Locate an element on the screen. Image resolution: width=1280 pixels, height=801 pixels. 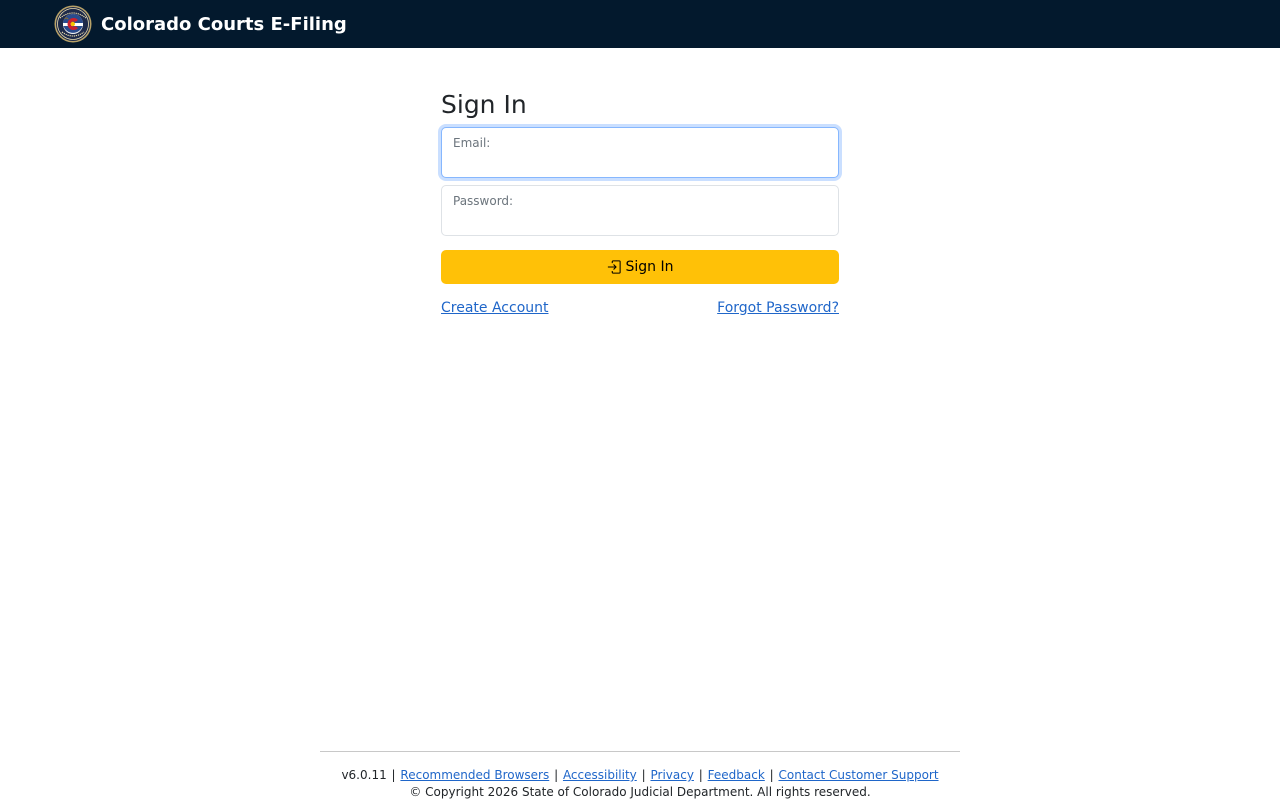
accessibility-link: Accessibility is located at coordinates (600, 775).